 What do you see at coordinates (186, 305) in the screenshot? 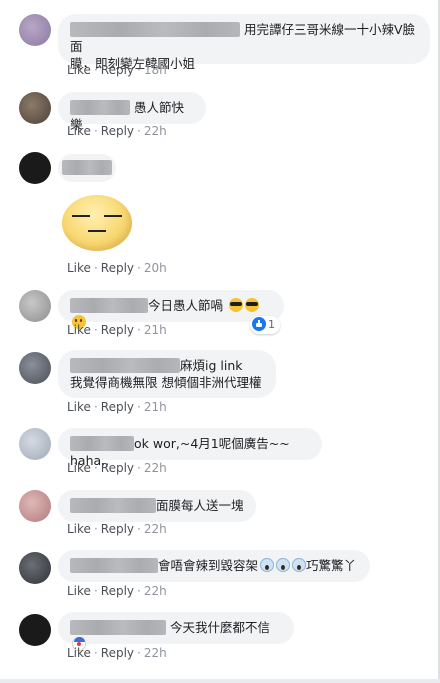
I see `comment-text: 今日愚人節喎` at bounding box center [186, 305].